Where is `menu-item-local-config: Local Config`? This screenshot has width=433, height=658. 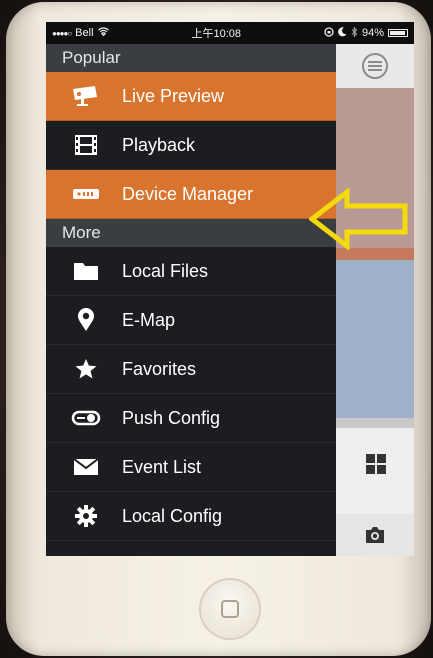
menu-item-local-config: Local Config is located at coordinates (191, 516).